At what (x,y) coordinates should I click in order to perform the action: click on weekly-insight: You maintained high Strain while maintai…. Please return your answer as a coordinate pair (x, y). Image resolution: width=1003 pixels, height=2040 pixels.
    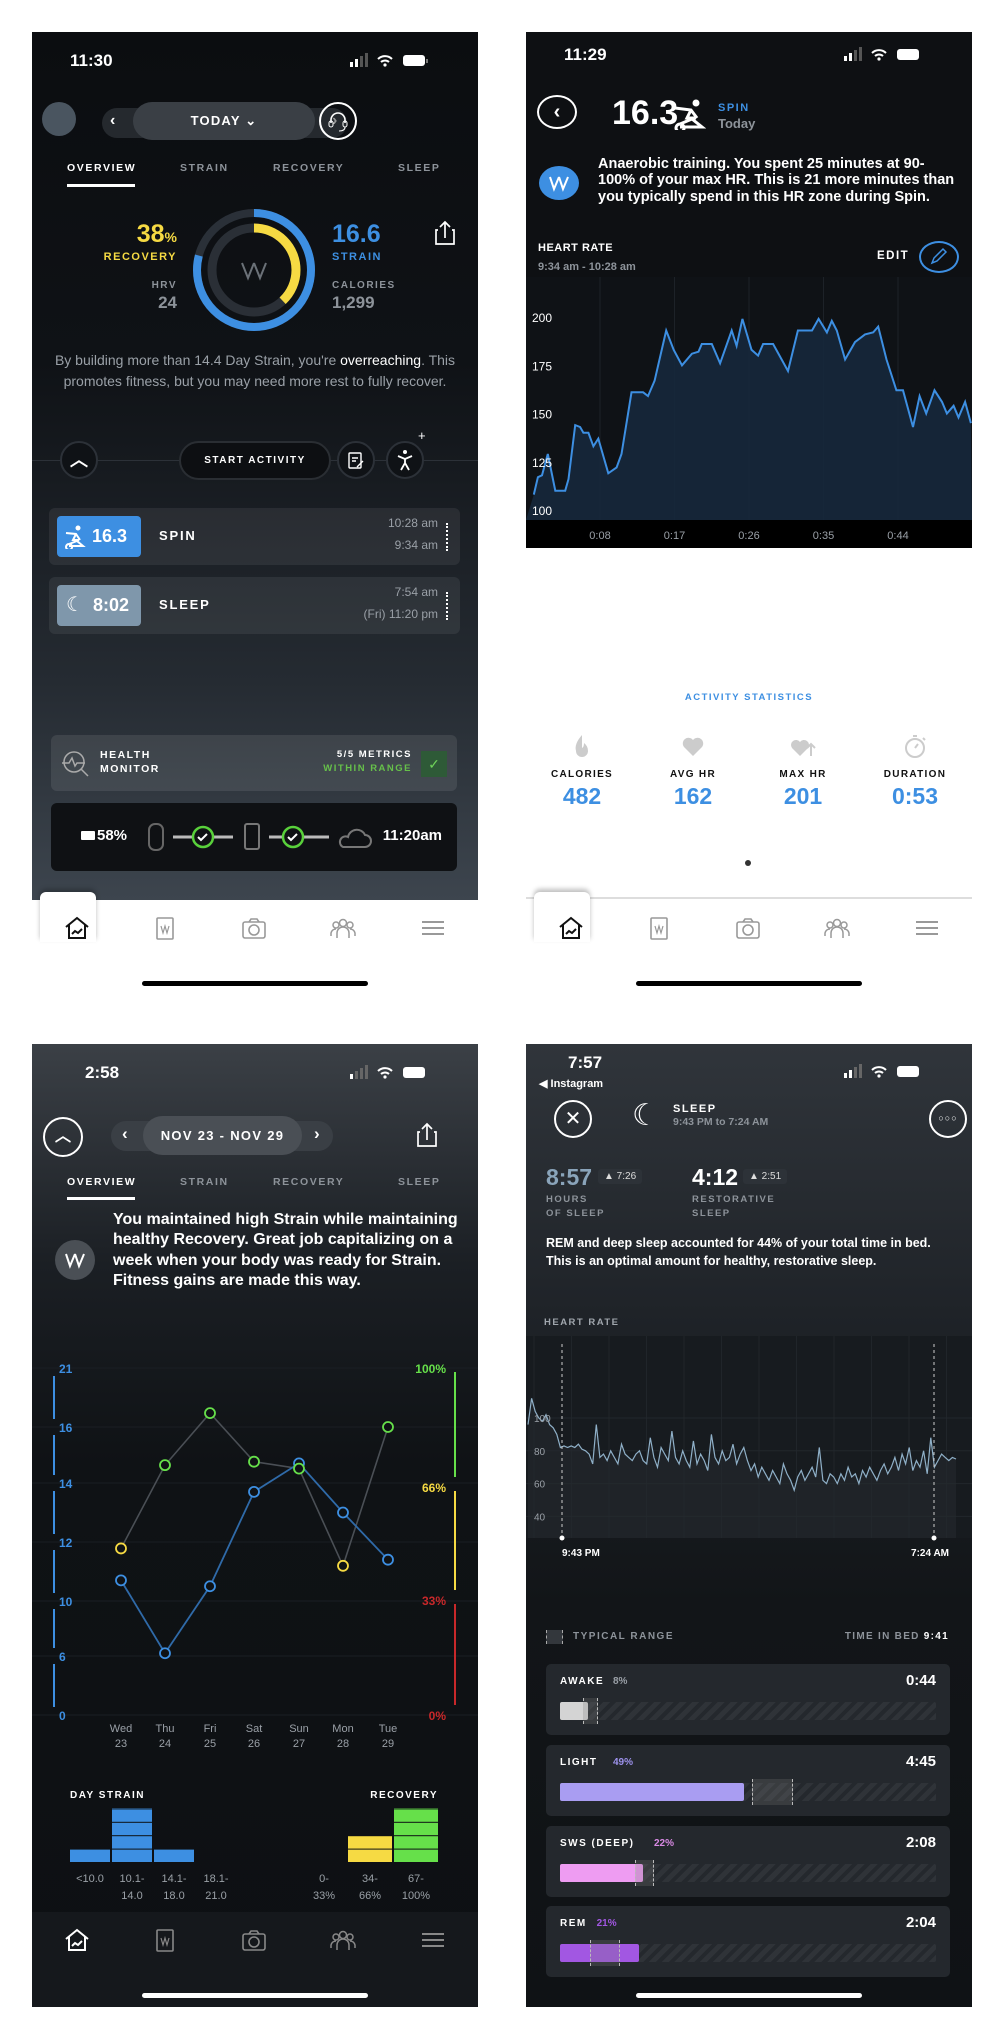
    Looking at the image, I should click on (285, 1250).